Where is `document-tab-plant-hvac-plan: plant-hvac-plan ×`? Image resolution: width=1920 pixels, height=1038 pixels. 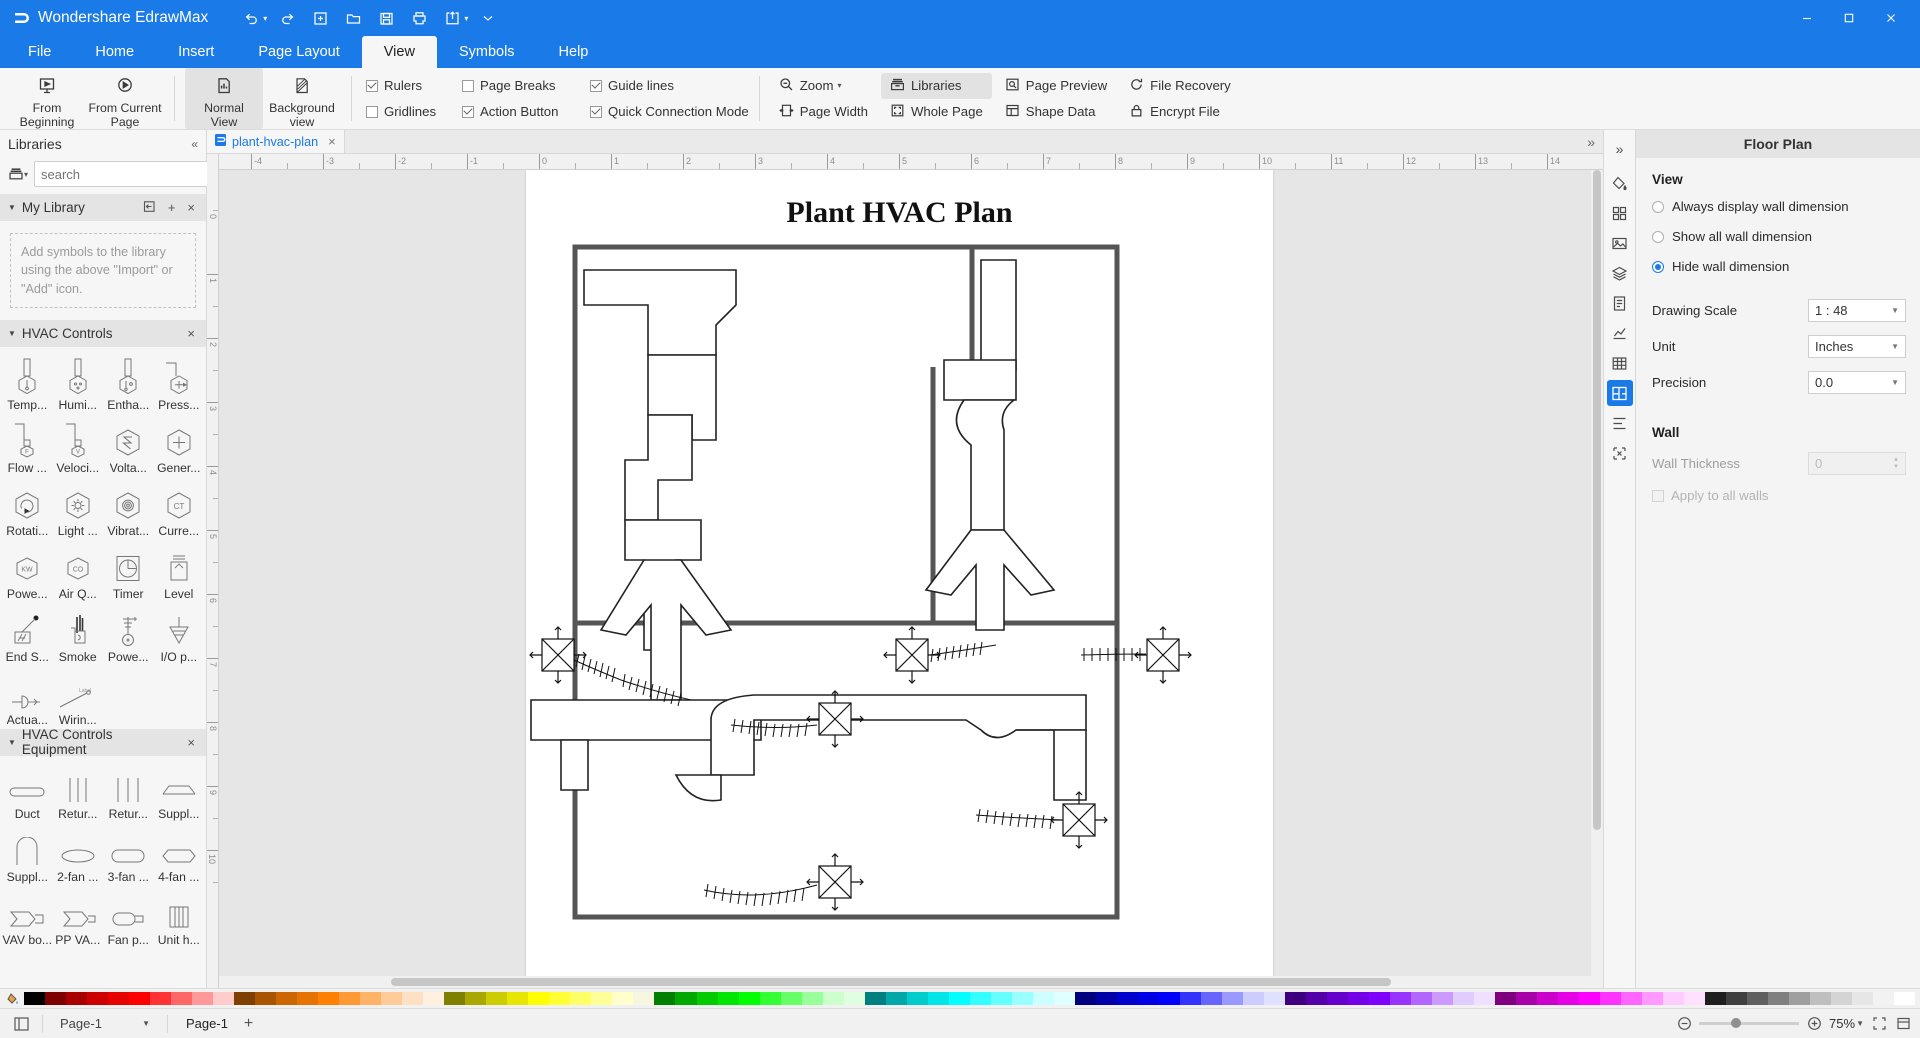
document-tab-plant-hvac-plan: plant-hvac-plan × is located at coordinates (276, 141).